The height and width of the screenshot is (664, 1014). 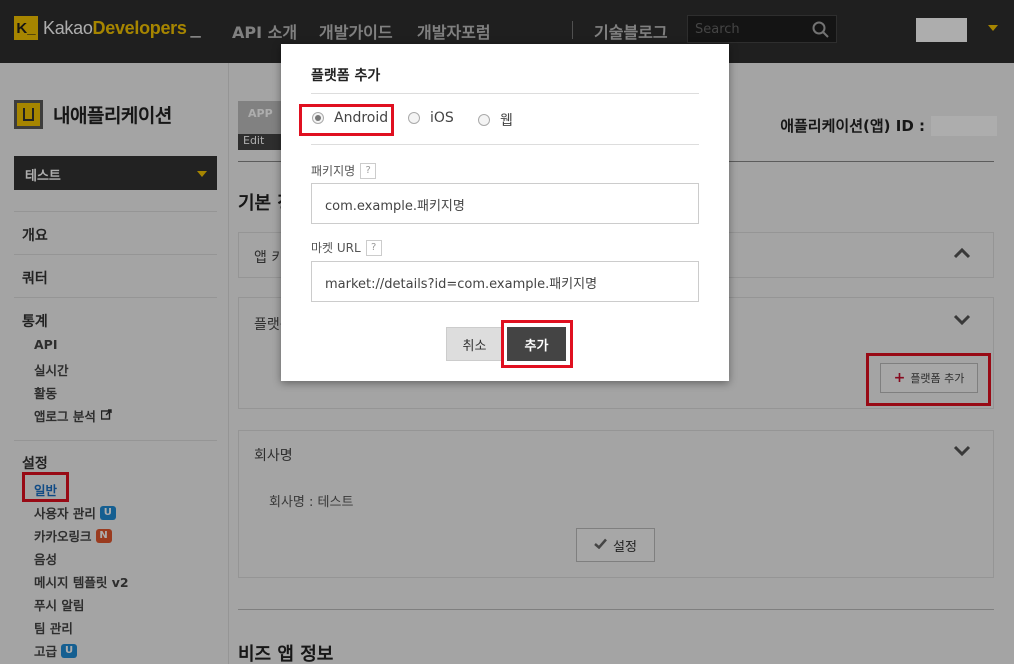 I want to click on radio-label-web: 웹, so click(x=506, y=121).